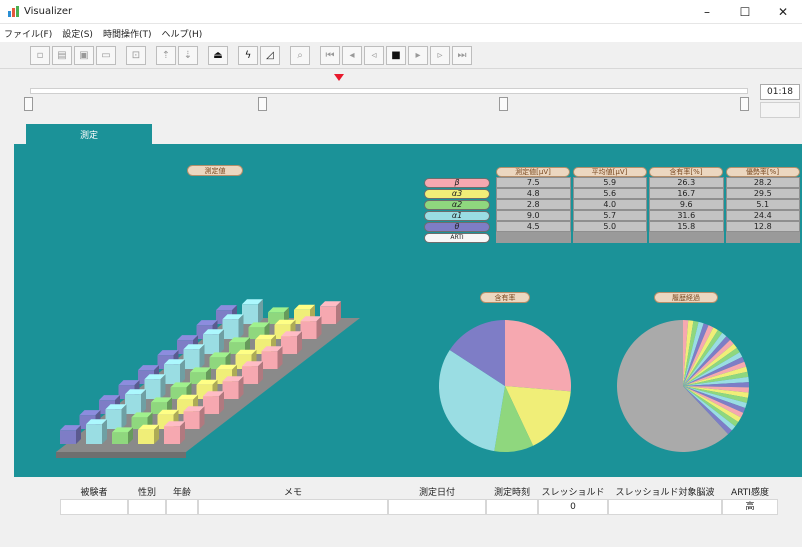 Image resolution: width=802 pixels, height=547 pixels. Describe the element at coordinates (504, 386) in the screenshot. I see `content-pie-chart` at that location.